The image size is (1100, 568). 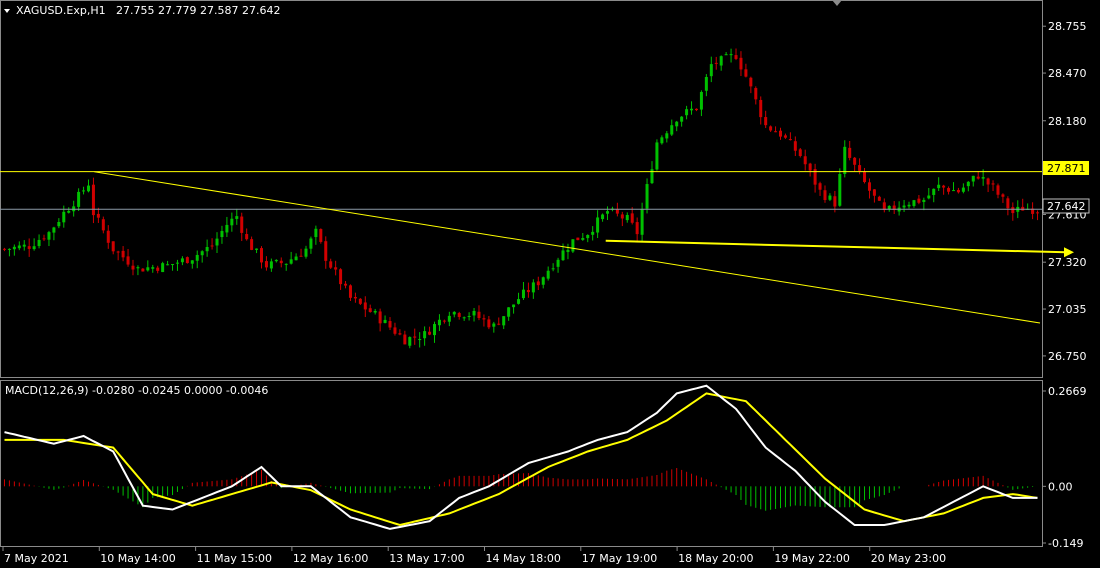 What do you see at coordinates (7, 11) in the screenshot?
I see `collapse-triangle-icon` at bounding box center [7, 11].